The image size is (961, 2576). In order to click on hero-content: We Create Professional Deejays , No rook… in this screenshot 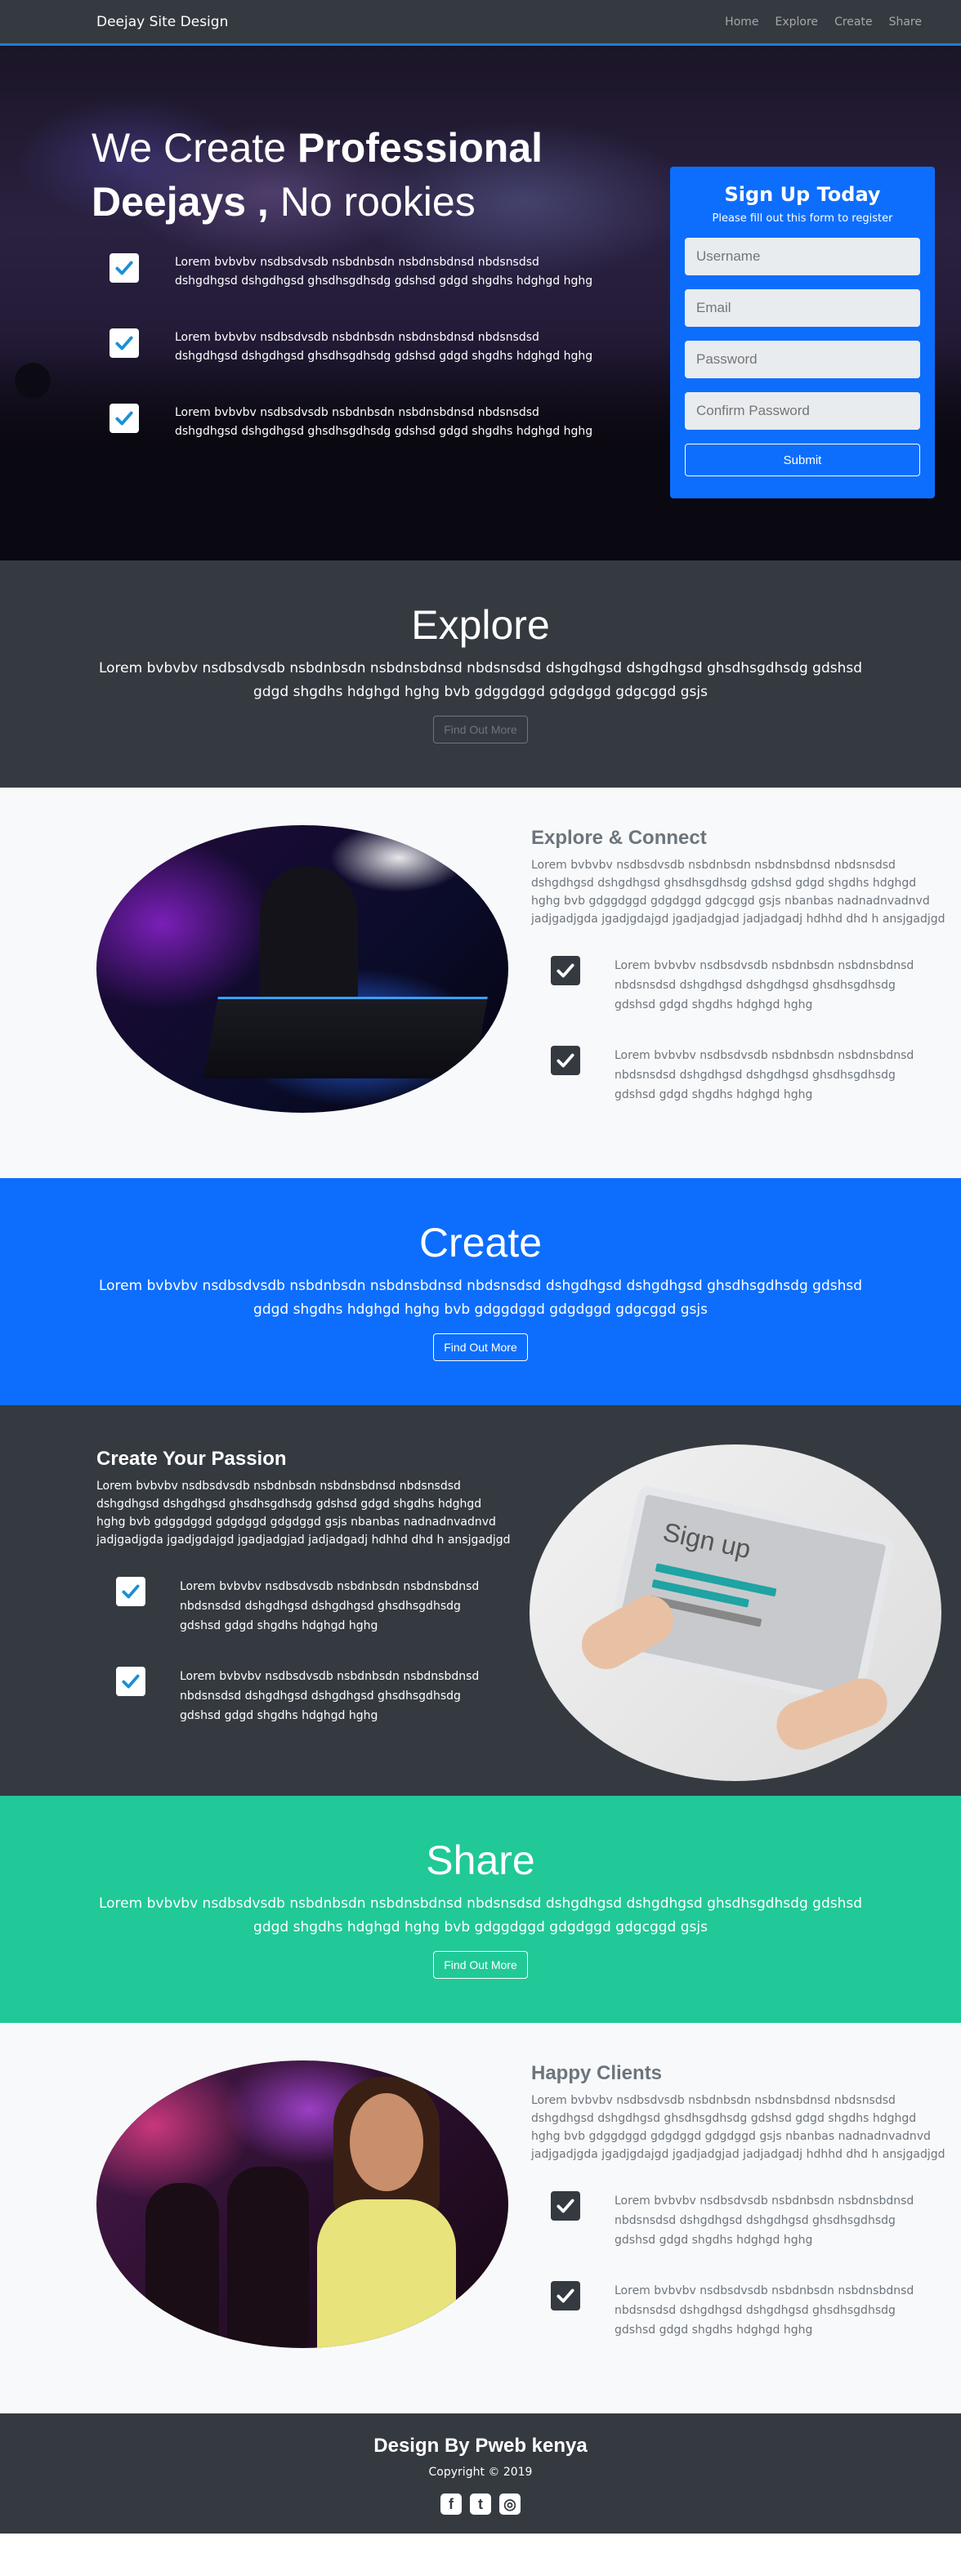, I will do `click(345, 281)`.